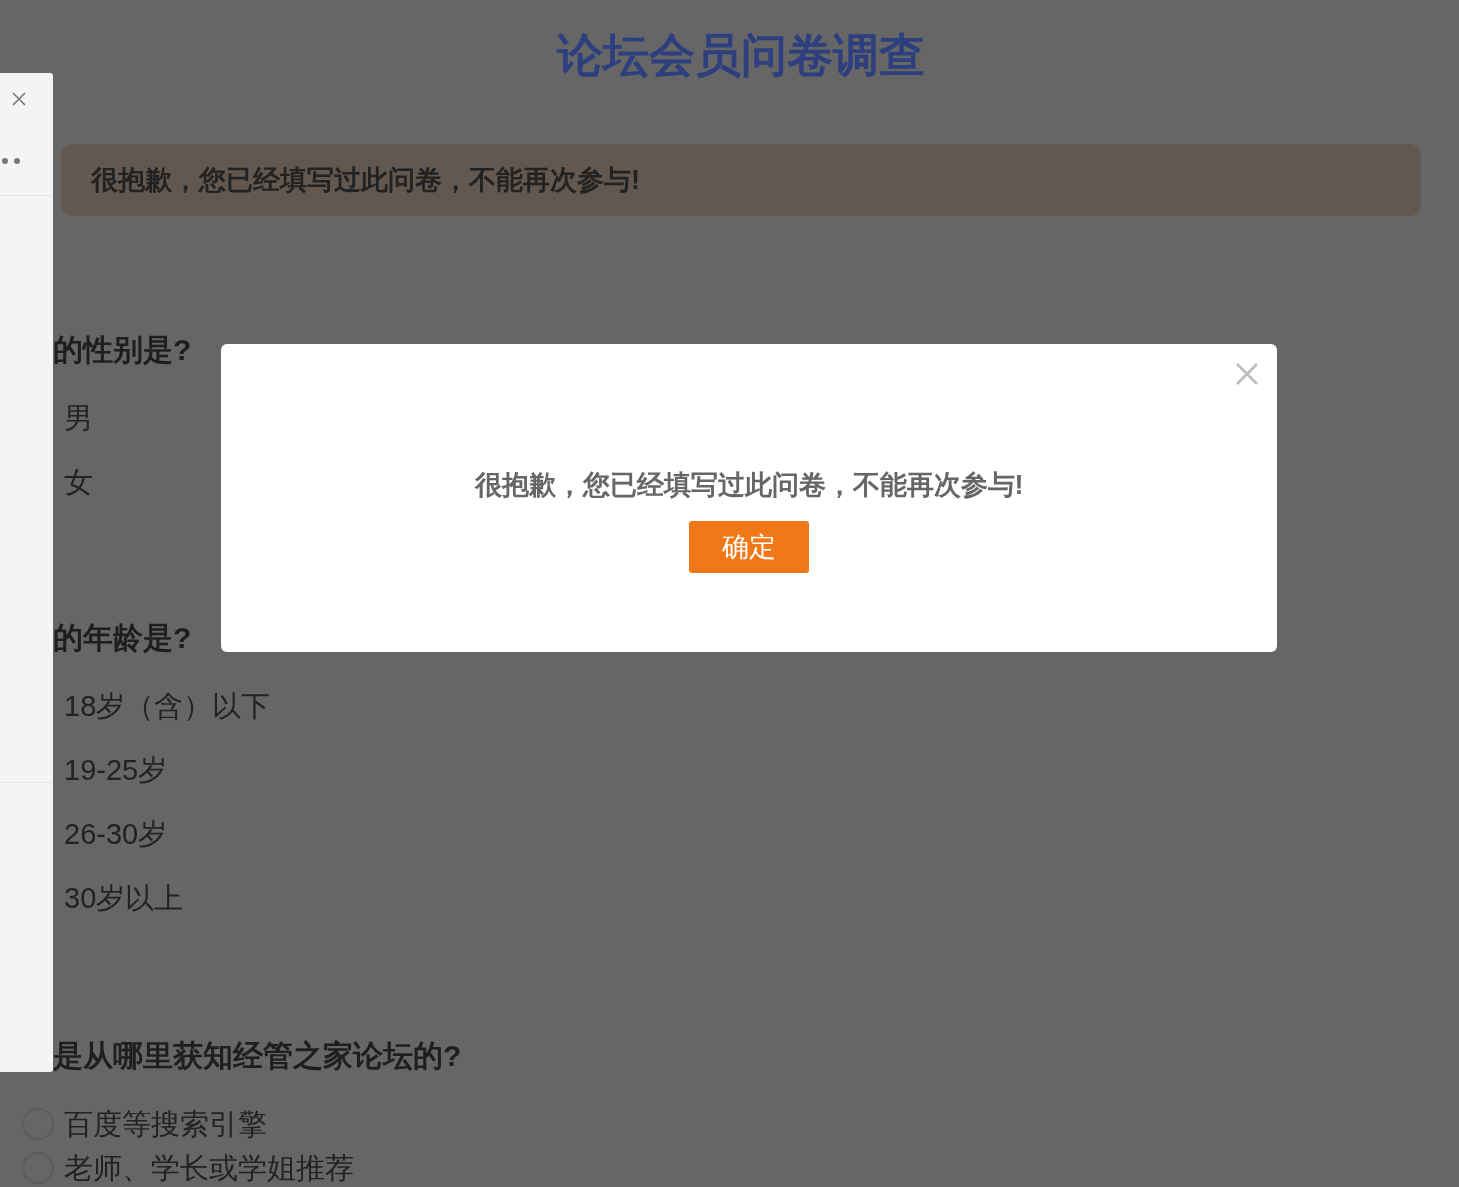  Describe the element at coordinates (209, 1168) in the screenshot. I see `option-label: 老师、学长或学姐推荐` at that location.